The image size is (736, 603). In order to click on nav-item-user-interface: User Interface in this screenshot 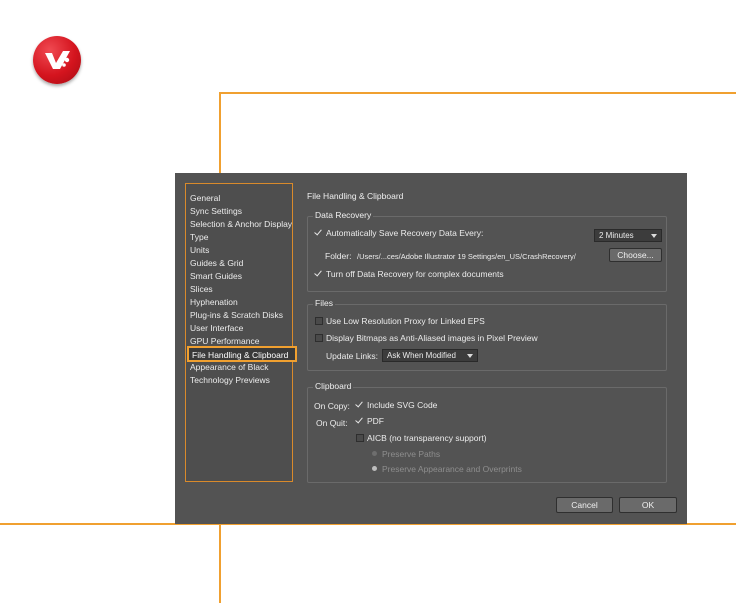, I will do `click(216, 328)`.